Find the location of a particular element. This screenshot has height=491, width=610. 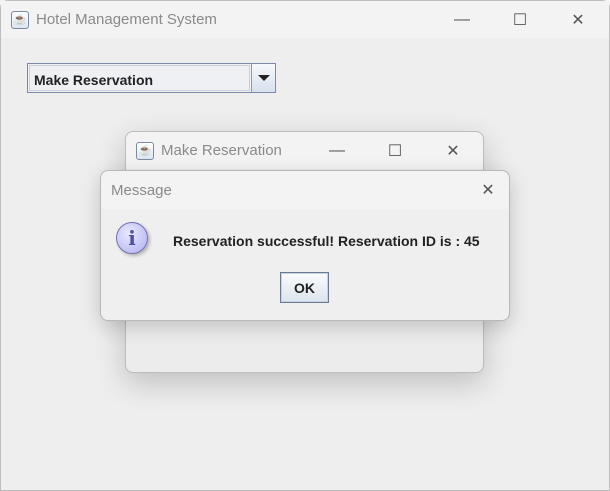

chevron-down-icon is located at coordinates (263, 78).